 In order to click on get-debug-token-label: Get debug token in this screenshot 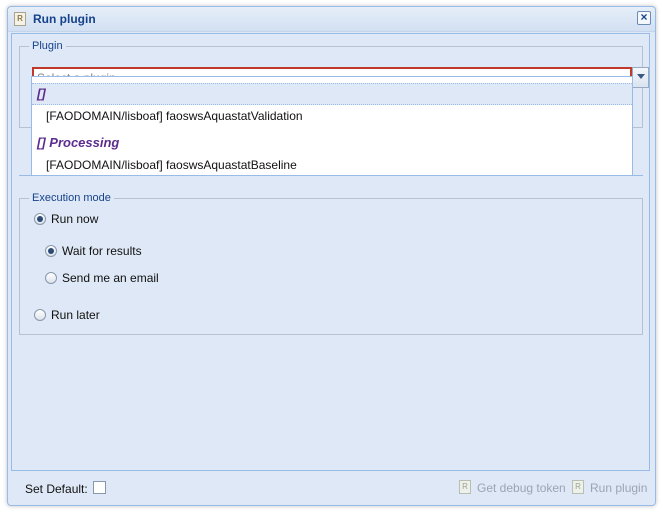, I will do `click(521, 488)`.